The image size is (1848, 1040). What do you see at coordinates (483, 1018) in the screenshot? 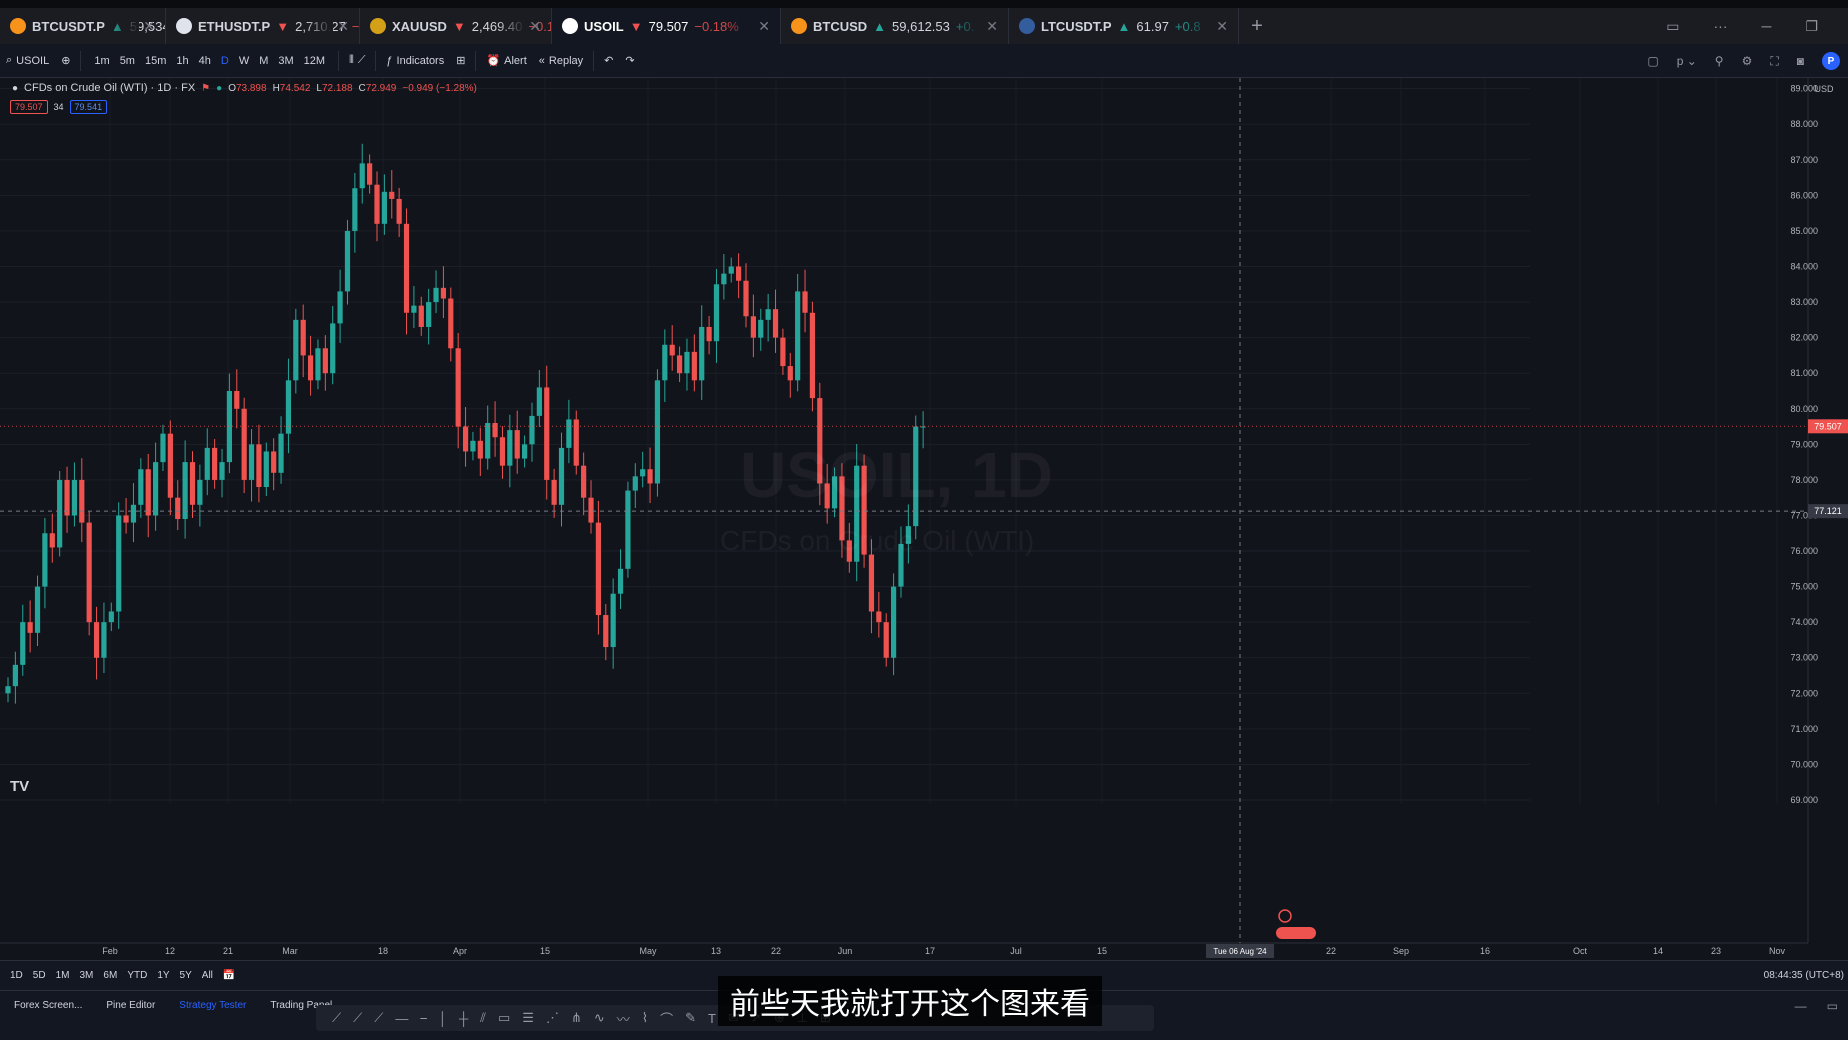
I see `parallel-channel-icon: ⫽` at bounding box center [483, 1018].